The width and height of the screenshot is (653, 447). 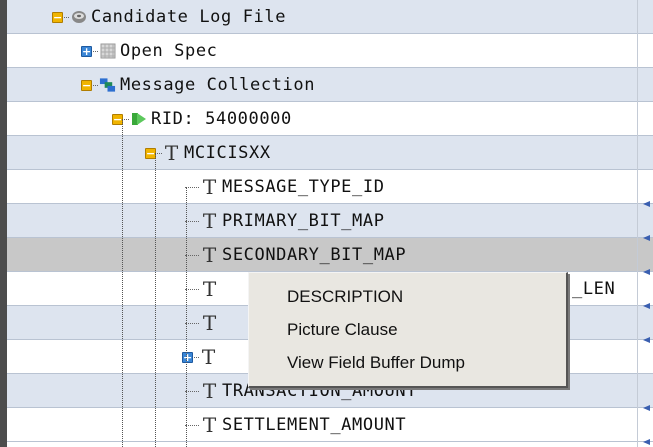 What do you see at coordinates (345, 297) in the screenshot?
I see `menu-item-description: DESCRIPTION` at bounding box center [345, 297].